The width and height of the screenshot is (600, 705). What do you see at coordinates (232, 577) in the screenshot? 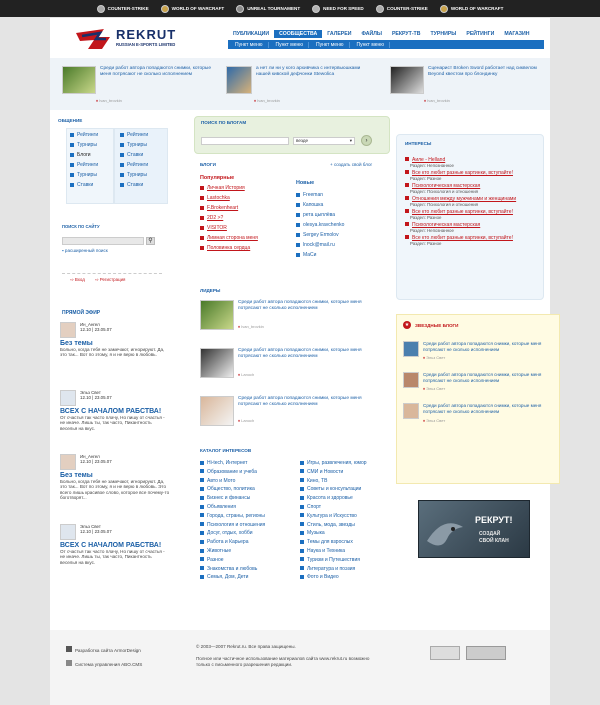
I see `list-item: Семья, Дом, Дети` at bounding box center [232, 577].